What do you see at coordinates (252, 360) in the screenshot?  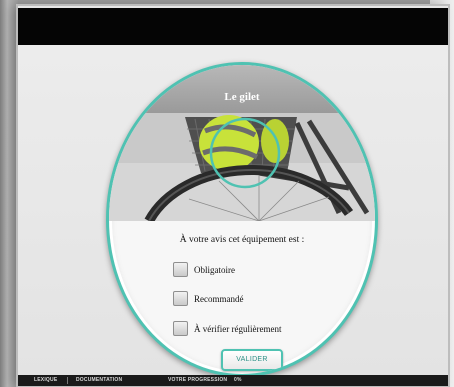 I see `validate-button: VALIDER` at bounding box center [252, 360].